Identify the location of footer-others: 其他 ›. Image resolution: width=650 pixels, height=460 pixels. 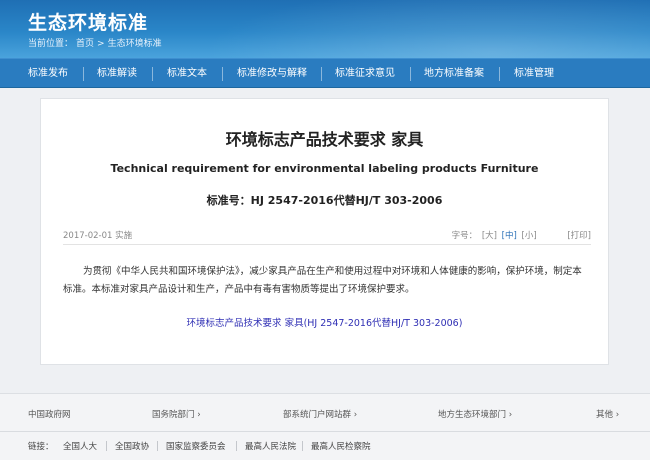
(607, 414).